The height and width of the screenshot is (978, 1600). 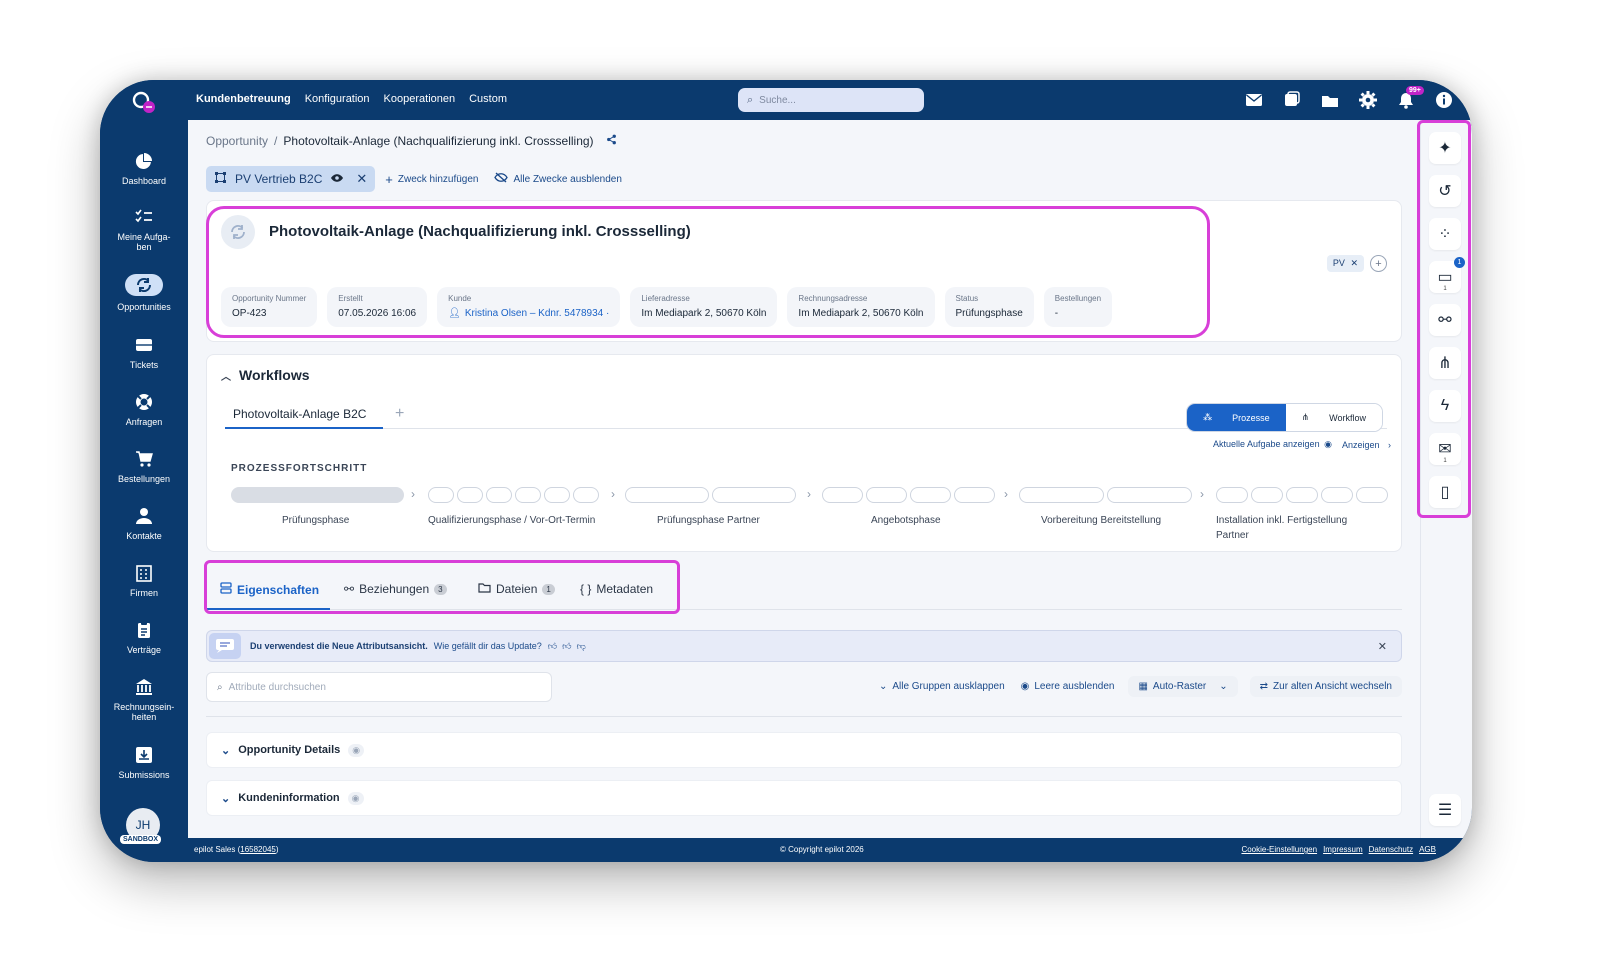 What do you see at coordinates (144, 479) in the screenshot?
I see `sidebar-label: Bestellungen` at bounding box center [144, 479].